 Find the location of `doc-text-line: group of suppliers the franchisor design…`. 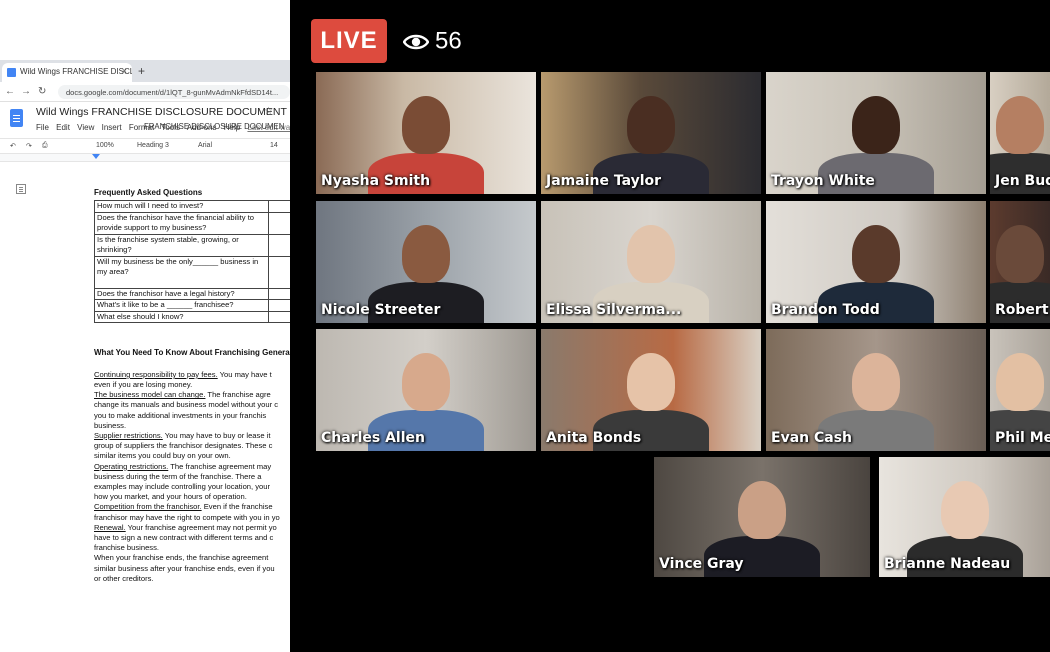

doc-text-line: group of suppliers the franchisor design… is located at coordinates (183, 446).